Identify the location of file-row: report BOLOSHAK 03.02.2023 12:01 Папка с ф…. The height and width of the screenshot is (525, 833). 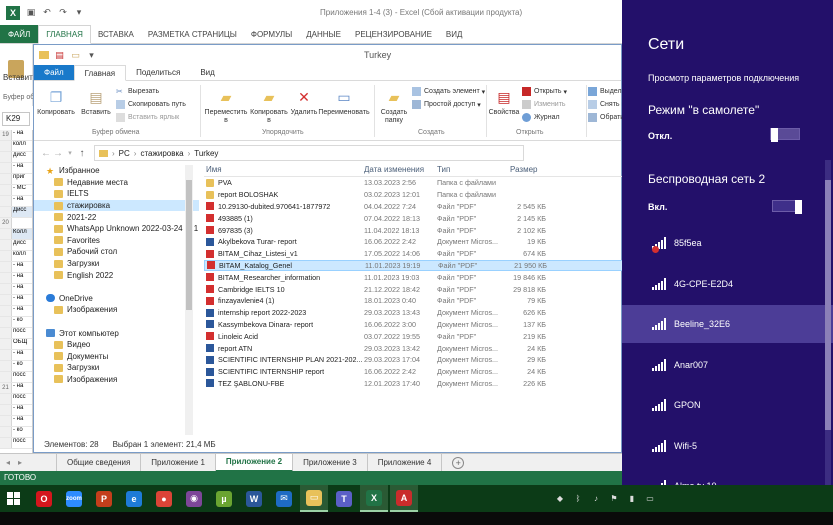
(413, 195).